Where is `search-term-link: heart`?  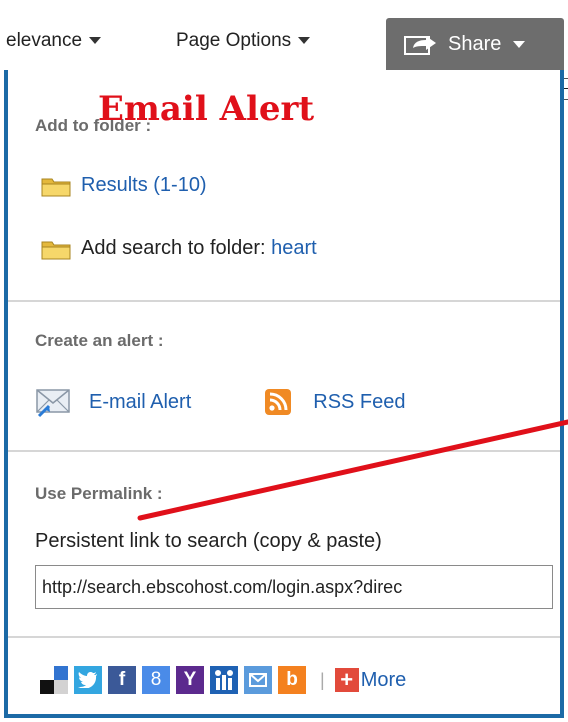
search-term-link: heart is located at coordinates (294, 248).